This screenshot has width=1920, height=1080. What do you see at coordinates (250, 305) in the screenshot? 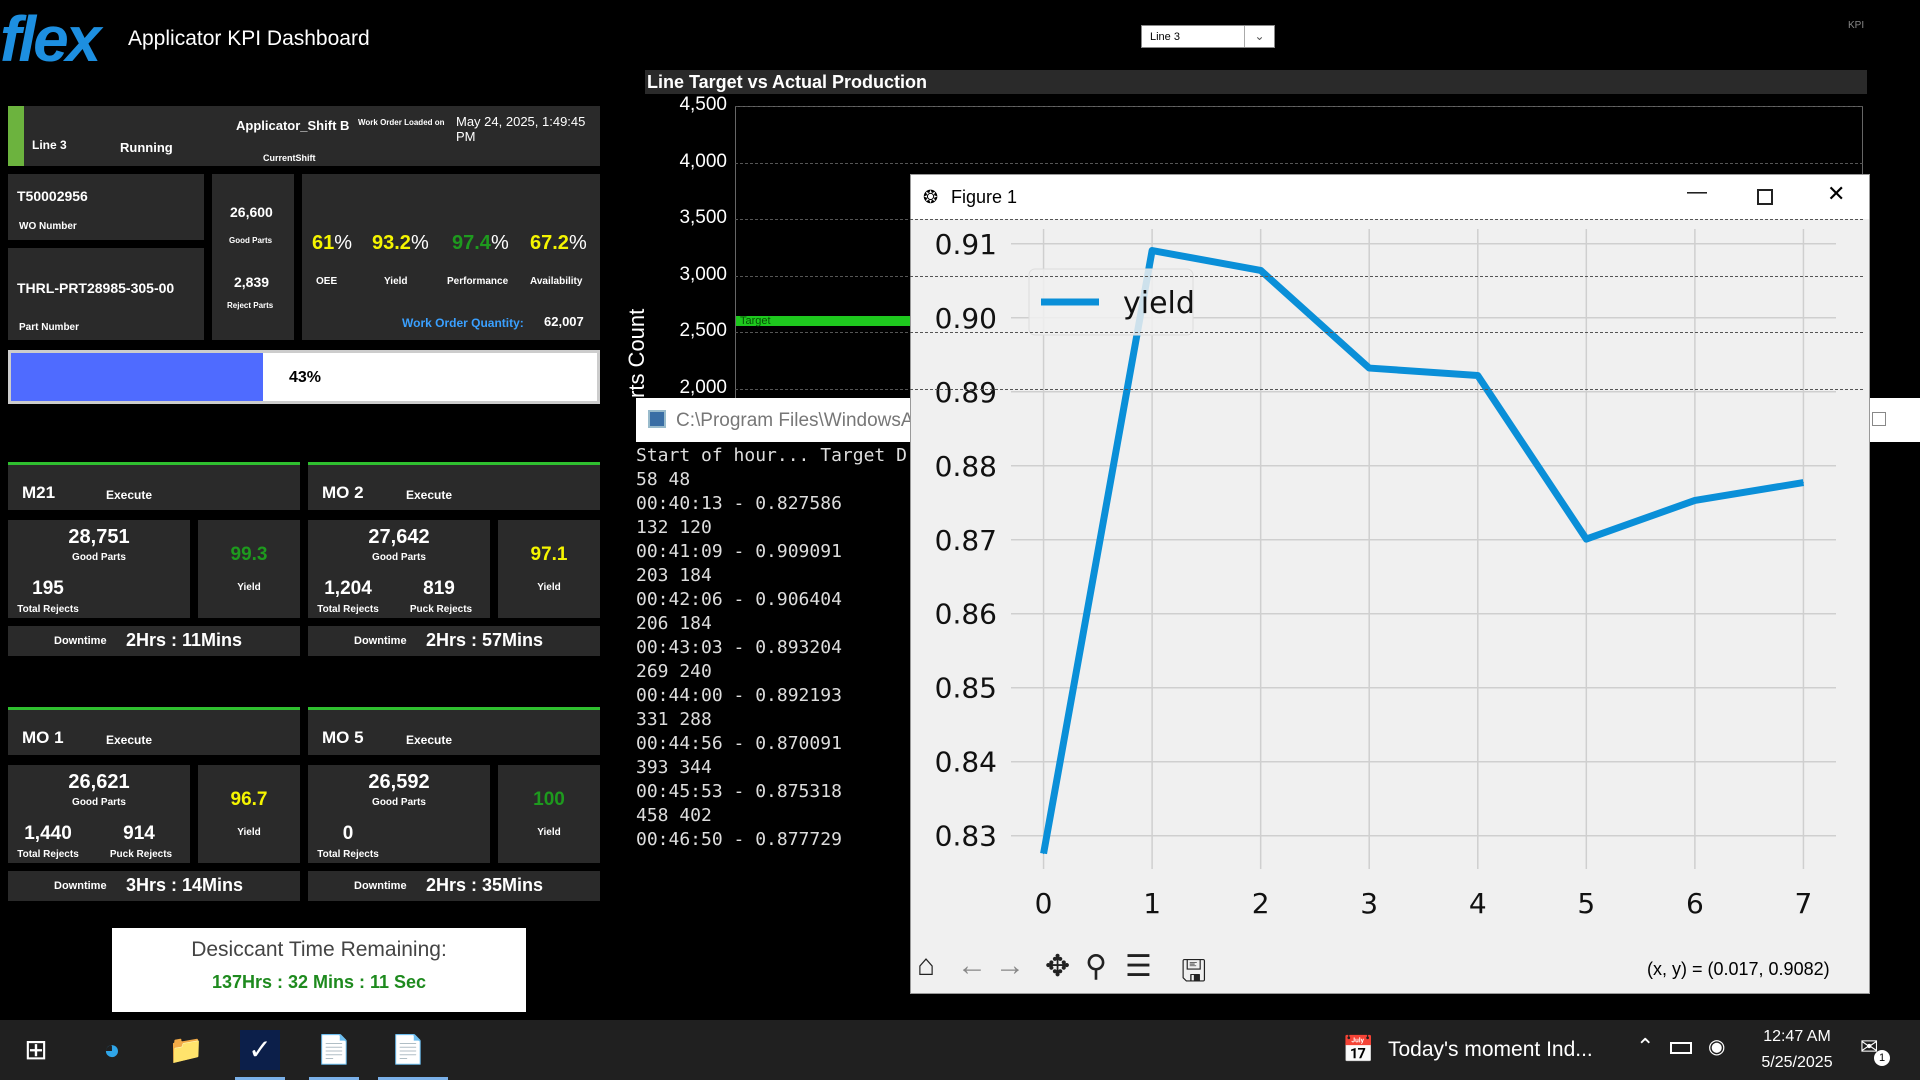
I see `reject-parts-label: Reject Parts` at bounding box center [250, 305].